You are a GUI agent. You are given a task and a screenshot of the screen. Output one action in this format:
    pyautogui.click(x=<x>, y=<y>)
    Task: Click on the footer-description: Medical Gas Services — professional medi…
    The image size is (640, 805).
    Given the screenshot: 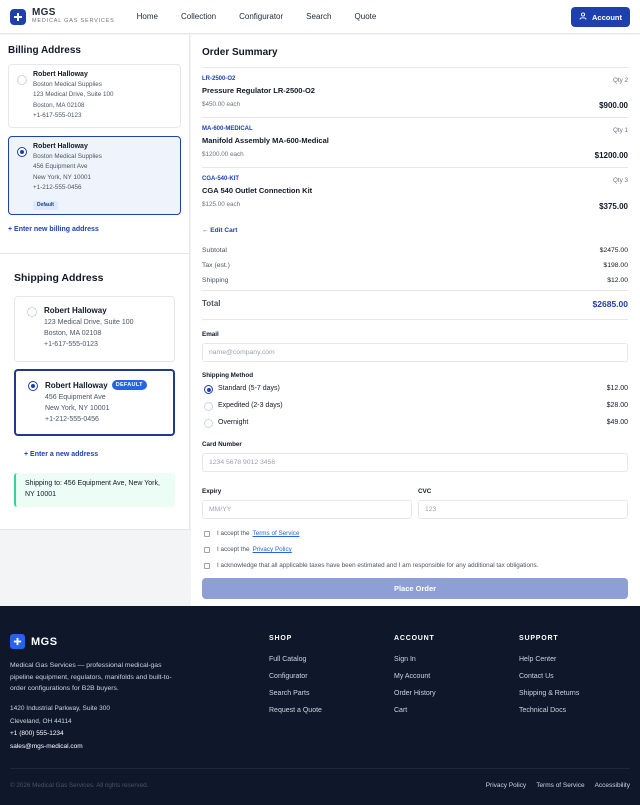 What is the action you would take?
    pyautogui.click(x=91, y=677)
    